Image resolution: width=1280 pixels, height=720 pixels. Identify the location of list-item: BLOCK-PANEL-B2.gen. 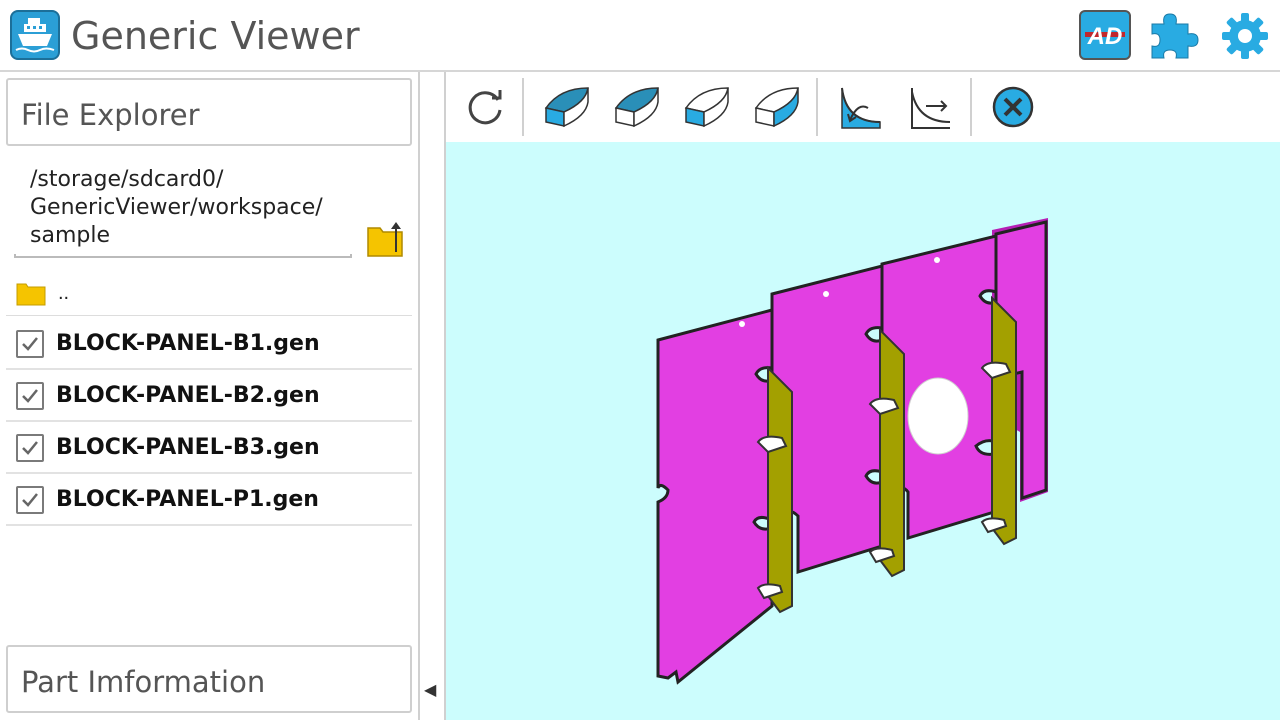
(209, 396).